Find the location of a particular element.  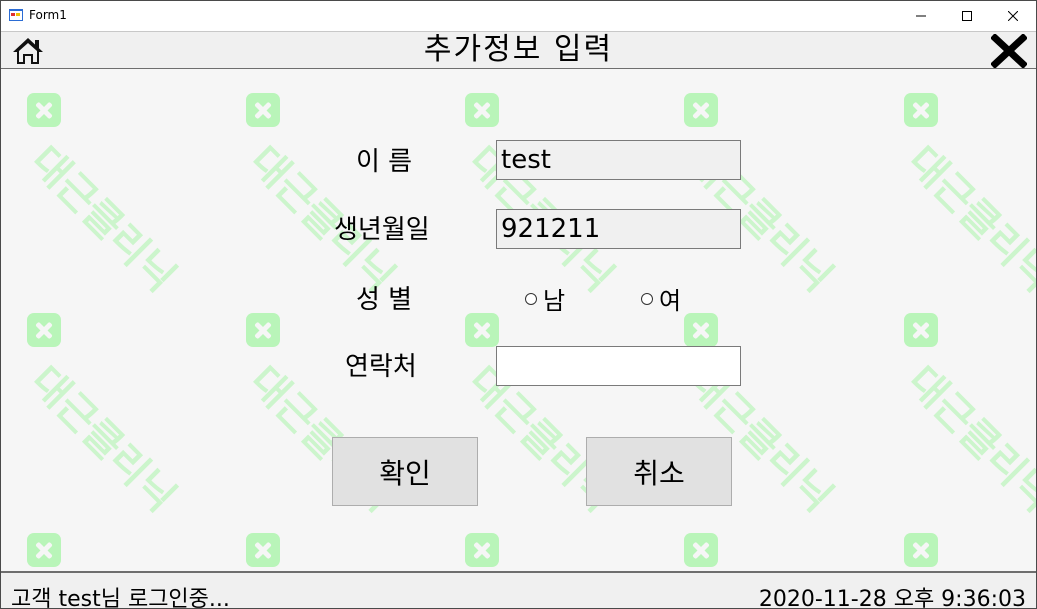

page-title: 추가정보 입력 is located at coordinates (518, 49).